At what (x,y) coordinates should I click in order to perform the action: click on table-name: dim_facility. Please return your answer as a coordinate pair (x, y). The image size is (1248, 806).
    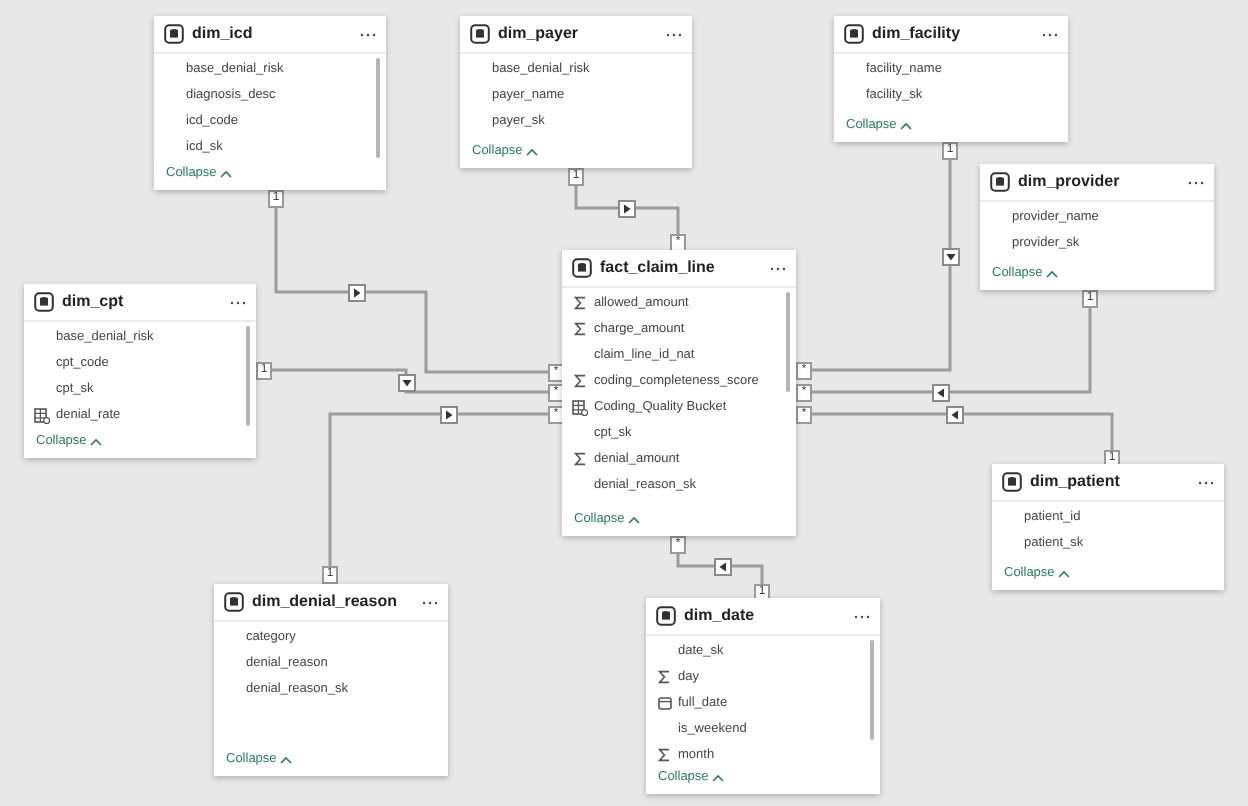
    Looking at the image, I should click on (916, 34).